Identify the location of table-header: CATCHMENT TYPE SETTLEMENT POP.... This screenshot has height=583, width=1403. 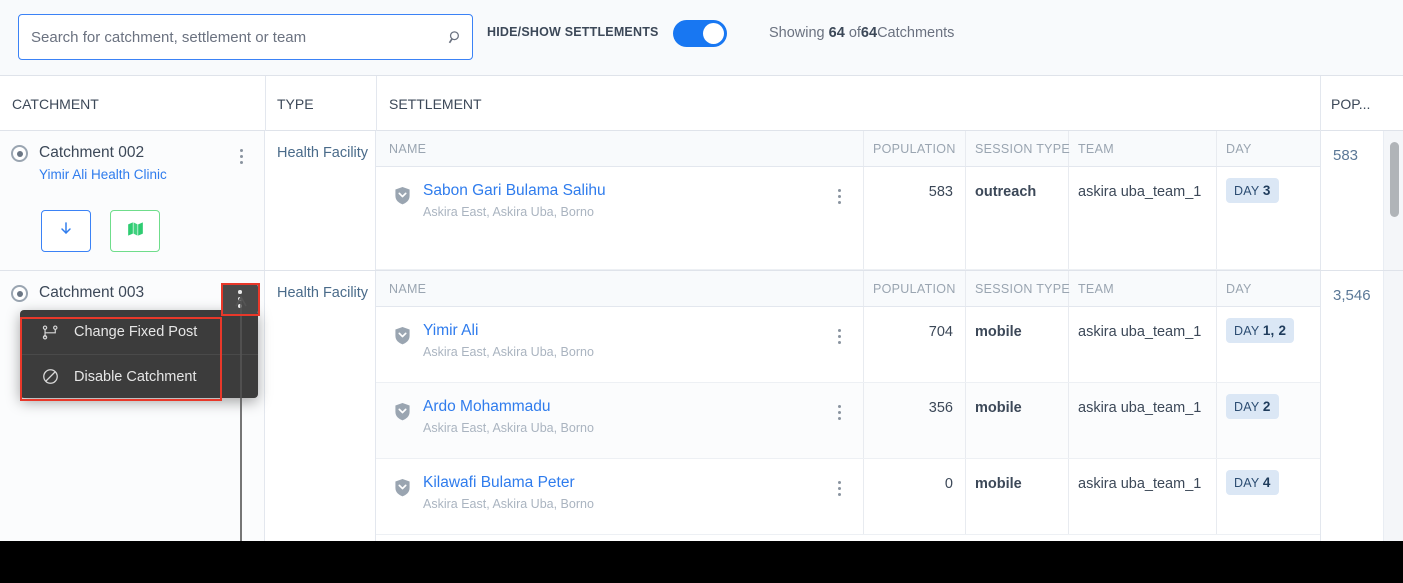
(701, 103).